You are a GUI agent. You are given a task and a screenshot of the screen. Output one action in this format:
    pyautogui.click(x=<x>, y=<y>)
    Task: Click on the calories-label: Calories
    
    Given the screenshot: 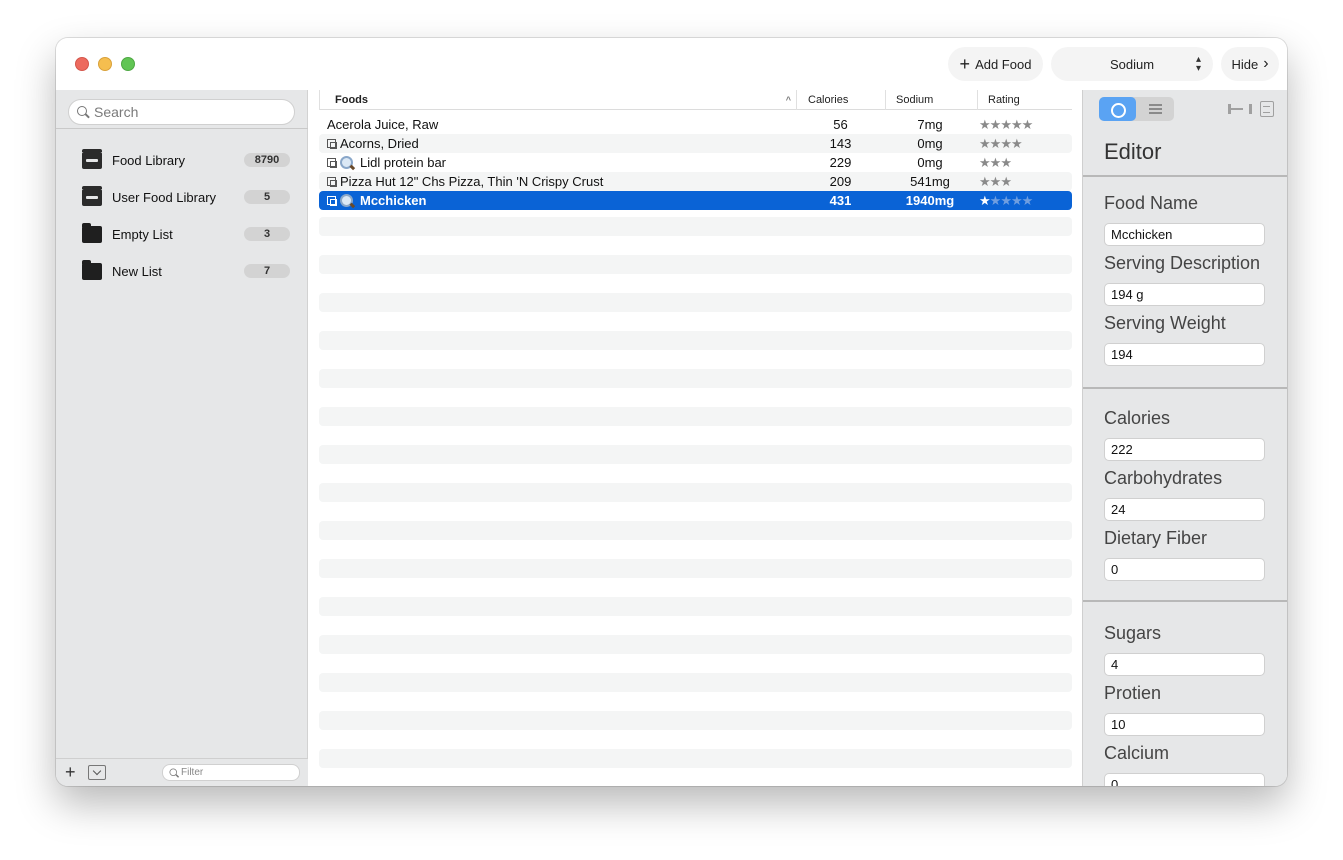 What is the action you would take?
    pyautogui.click(x=1137, y=418)
    